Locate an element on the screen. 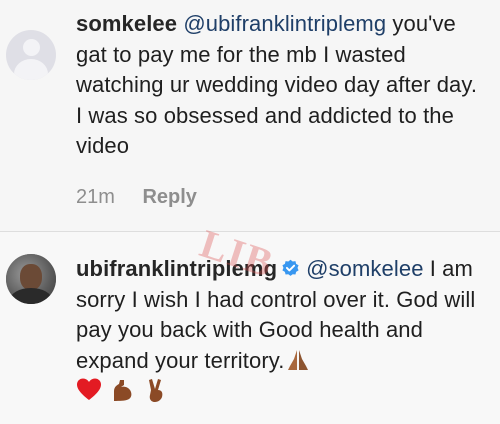 This screenshot has height=424, width=500. comment-meta: 21m Reply is located at coordinates (136, 197).